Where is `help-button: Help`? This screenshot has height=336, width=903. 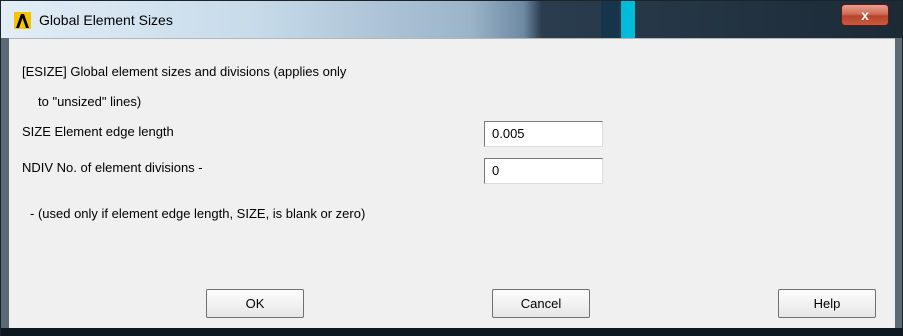
help-button: Help is located at coordinates (827, 303).